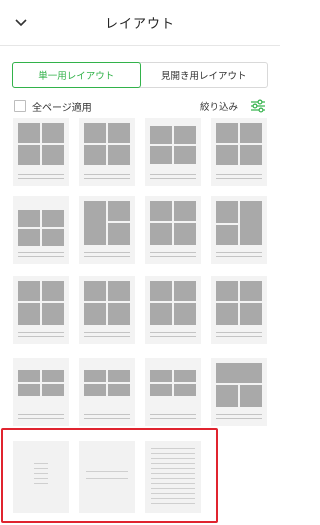 The image size is (320, 525). I want to click on layout-text-two-lines, so click(107, 477).